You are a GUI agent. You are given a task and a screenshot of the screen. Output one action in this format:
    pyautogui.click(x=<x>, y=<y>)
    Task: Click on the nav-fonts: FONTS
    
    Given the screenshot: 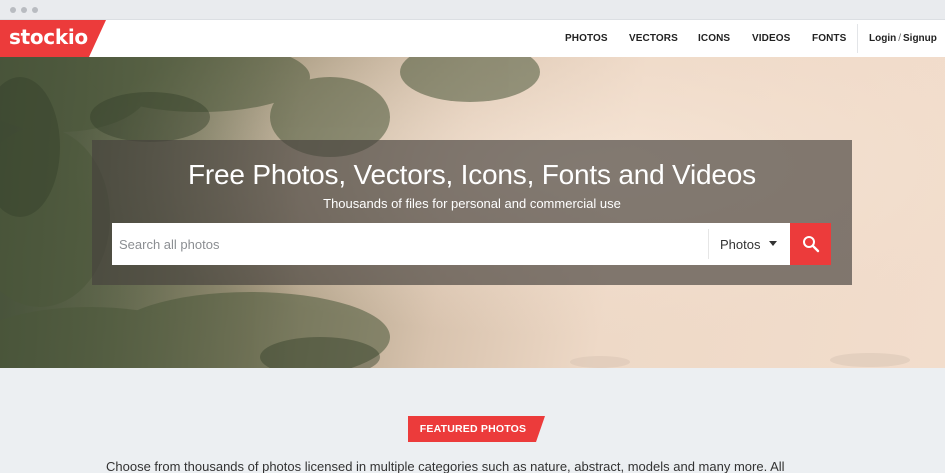 What is the action you would take?
    pyautogui.click(x=829, y=38)
    